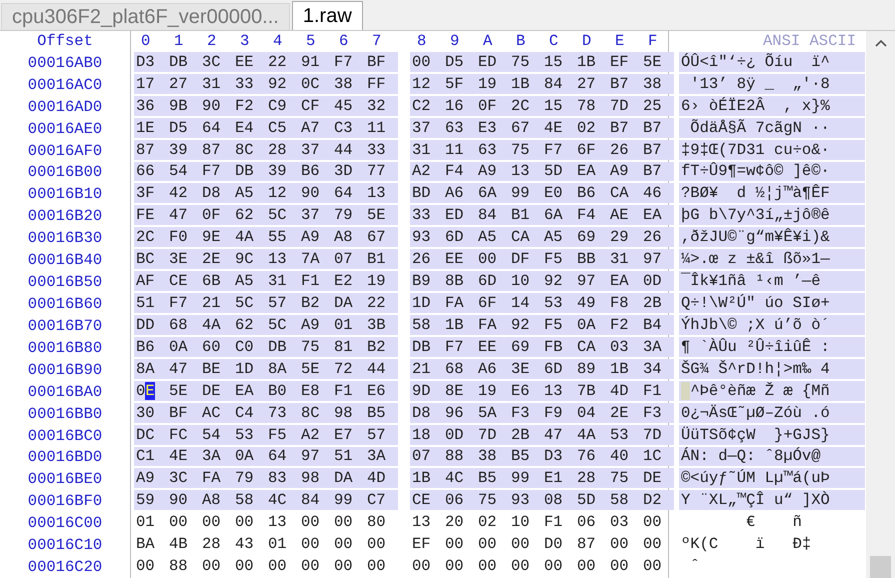 Image resolution: width=895 pixels, height=578 pixels. I want to click on hex-byte: 7D, so click(657, 434).